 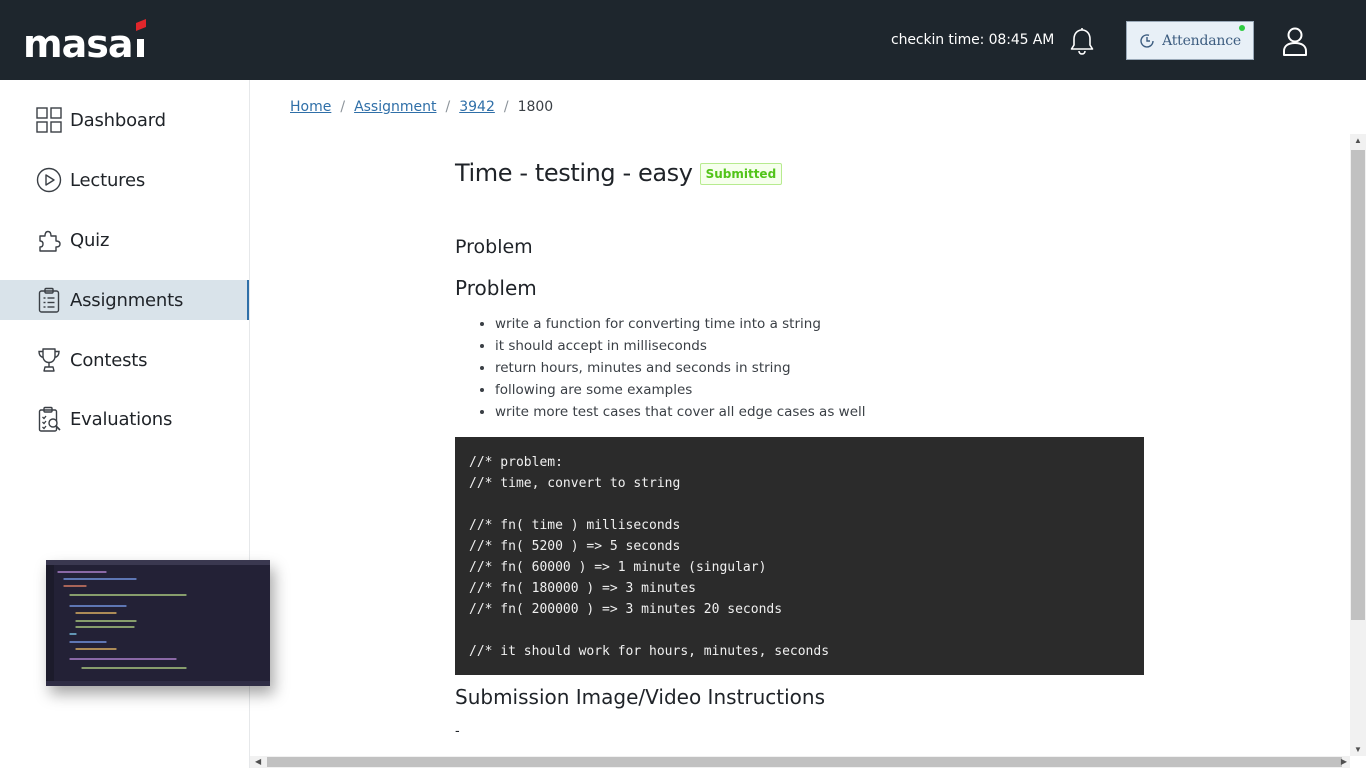 What do you see at coordinates (127, 300) in the screenshot?
I see `sidebar-item-label: Assignments` at bounding box center [127, 300].